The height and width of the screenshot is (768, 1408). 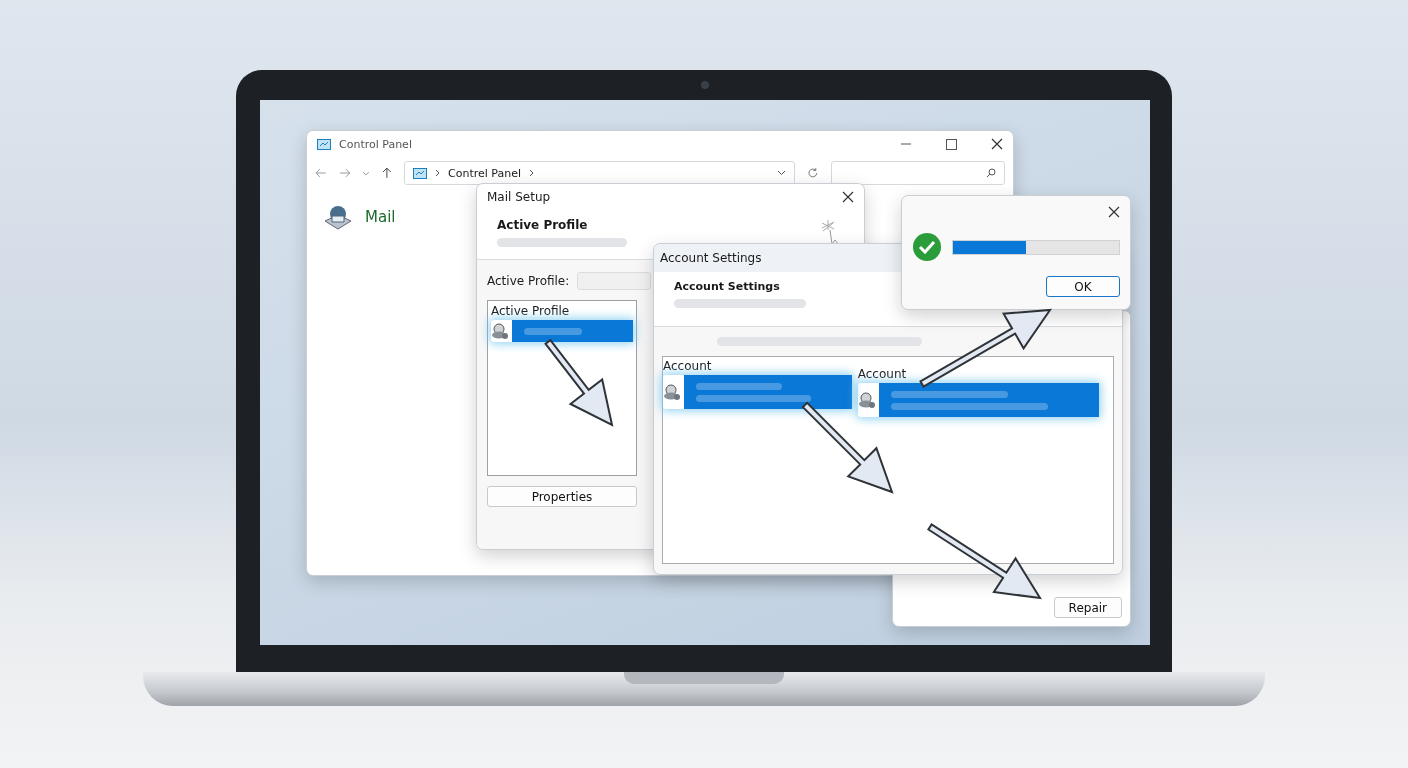 What do you see at coordinates (1083, 286) in the screenshot?
I see `ok-button: OK` at bounding box center [1083, 286].